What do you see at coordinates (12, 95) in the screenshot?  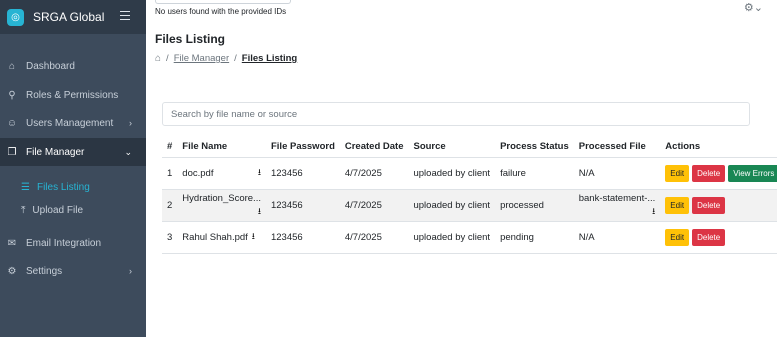 I see `lock-icon: ⚲` at bounding box center [12, 95].